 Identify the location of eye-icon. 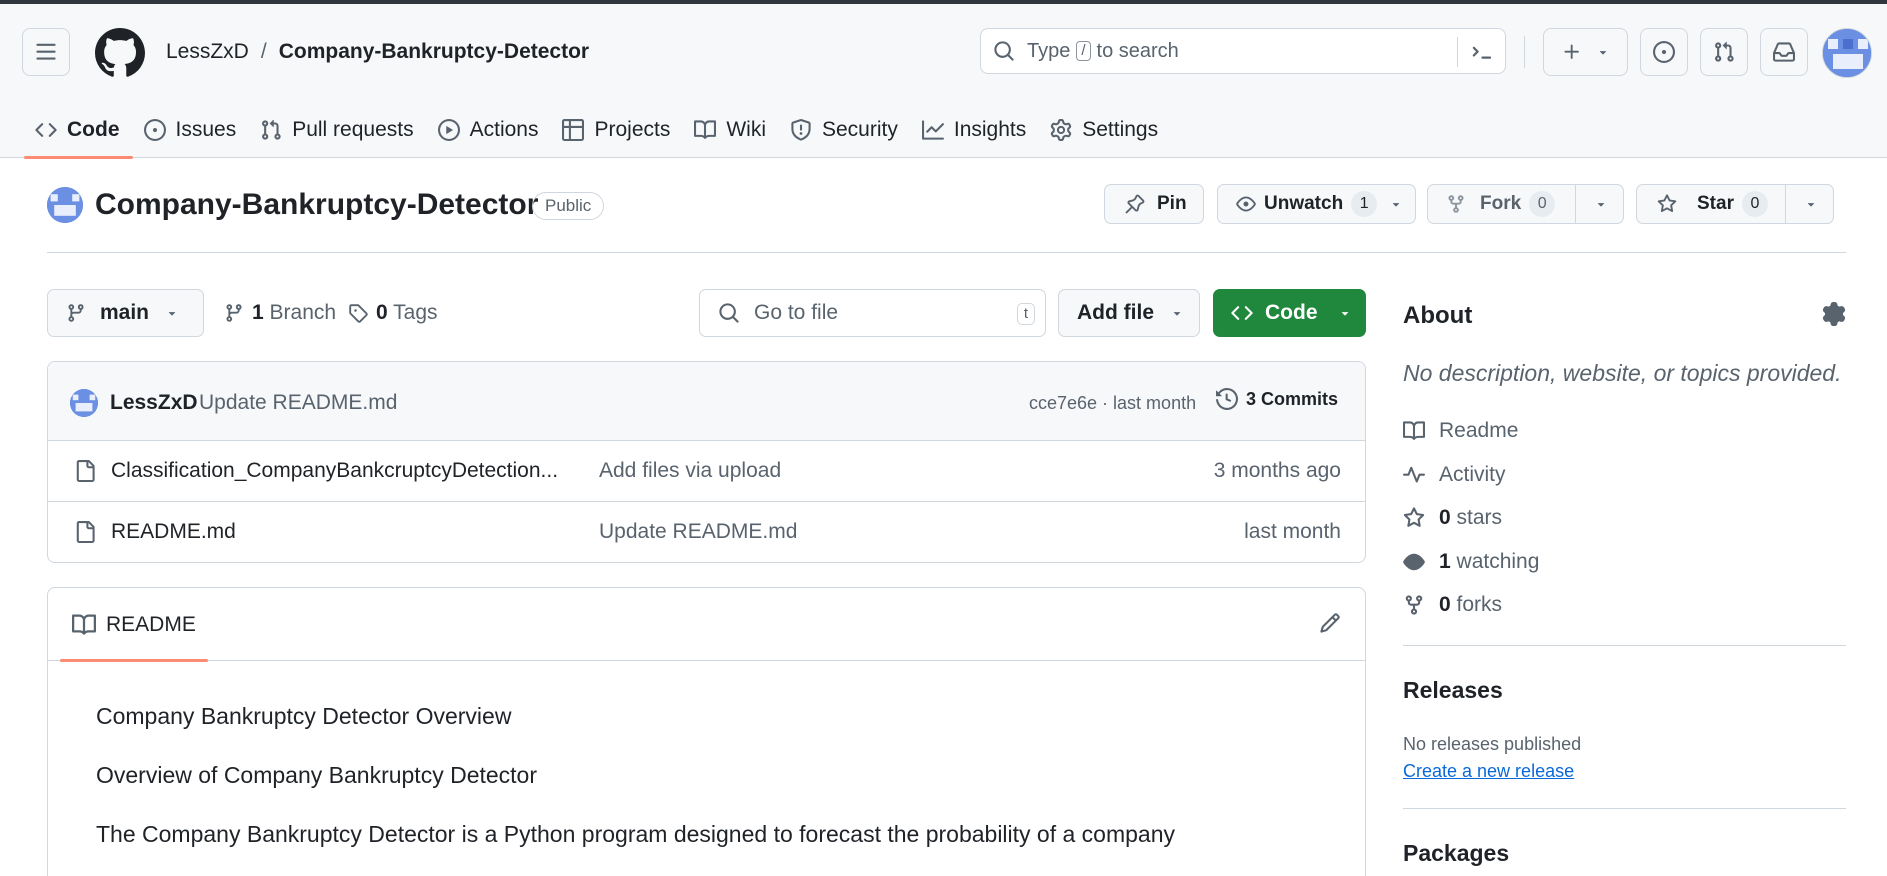
(1414, 562).